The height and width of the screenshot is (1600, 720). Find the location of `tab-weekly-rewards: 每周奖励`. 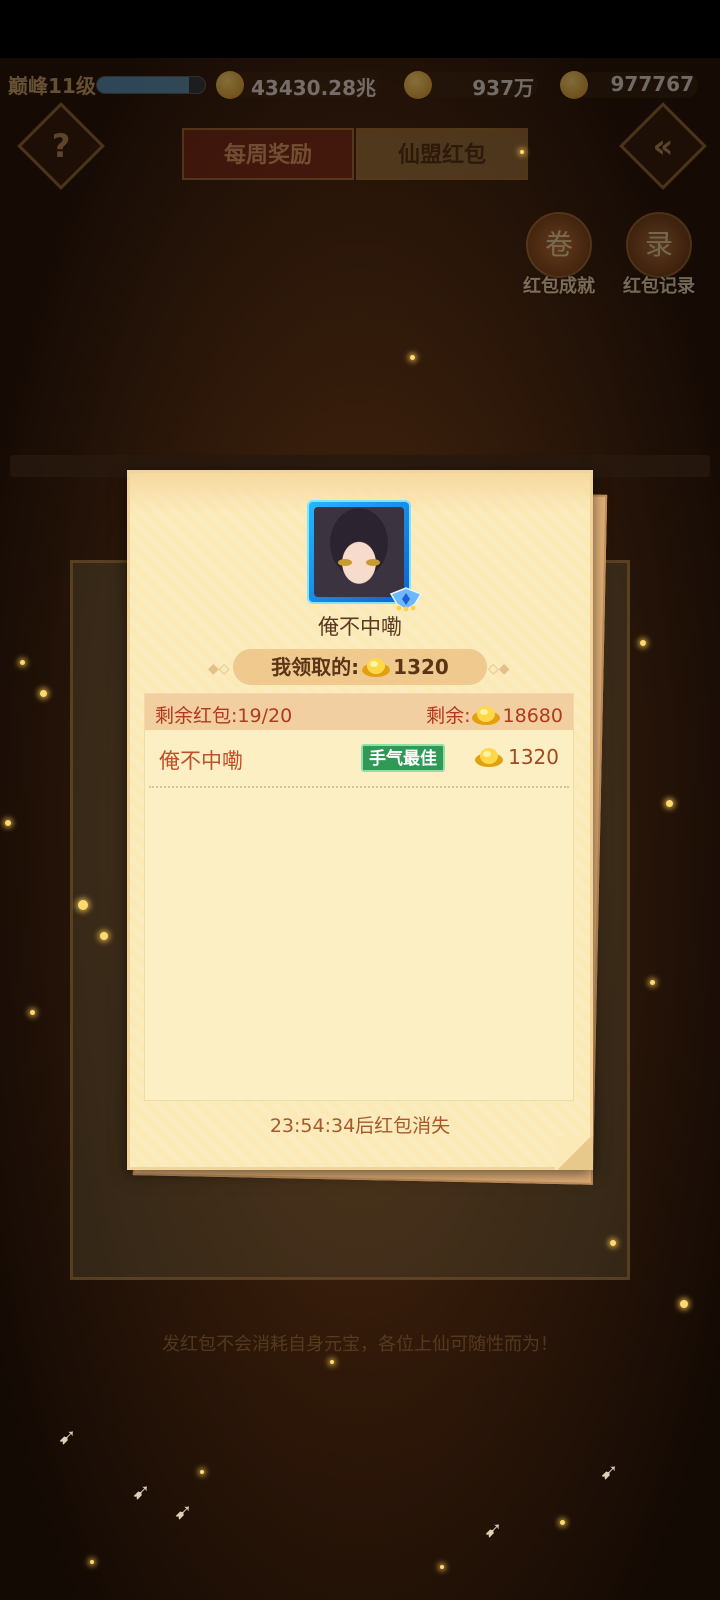

tab-weekly-rewards: 每周奖励 is located at coordinates (268, 154).